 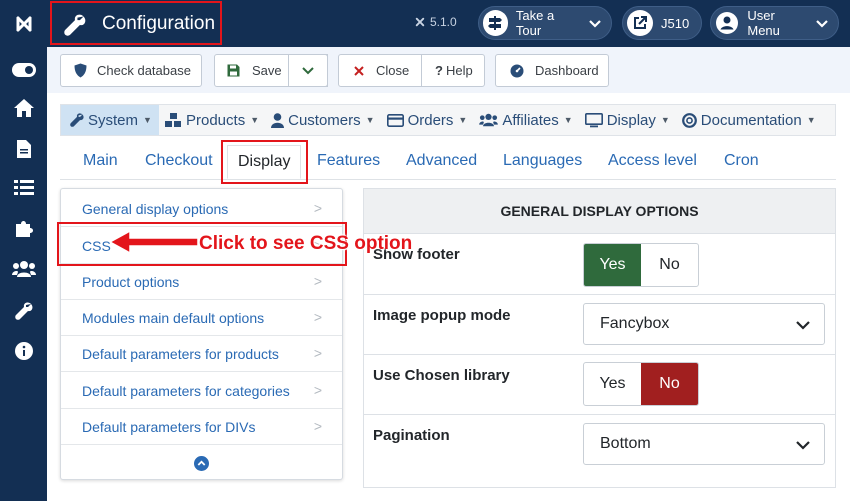 What do you see at coordinates (131, 70) in the screenshot?
I see `check-database-button: Check database` at bounding box center [131, 70].